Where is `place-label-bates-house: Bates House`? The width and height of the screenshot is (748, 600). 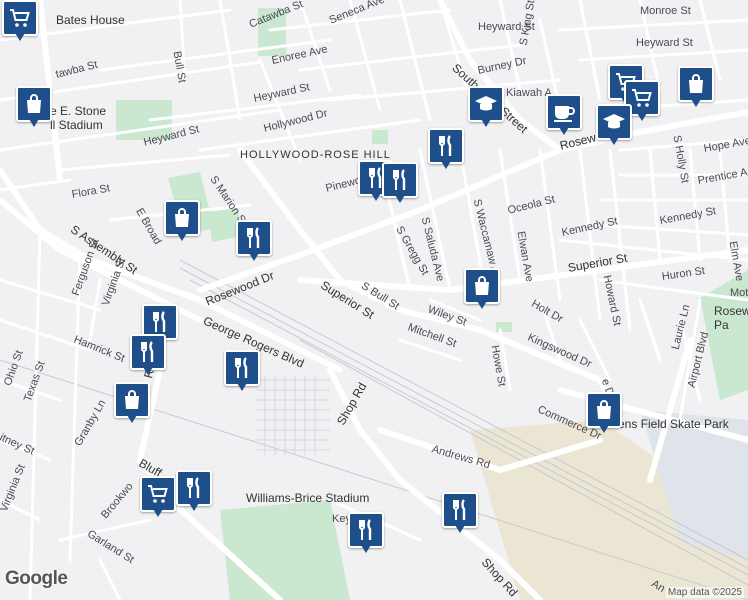
place-label-bates-house: Bates House is located at coordinates (90, 20).